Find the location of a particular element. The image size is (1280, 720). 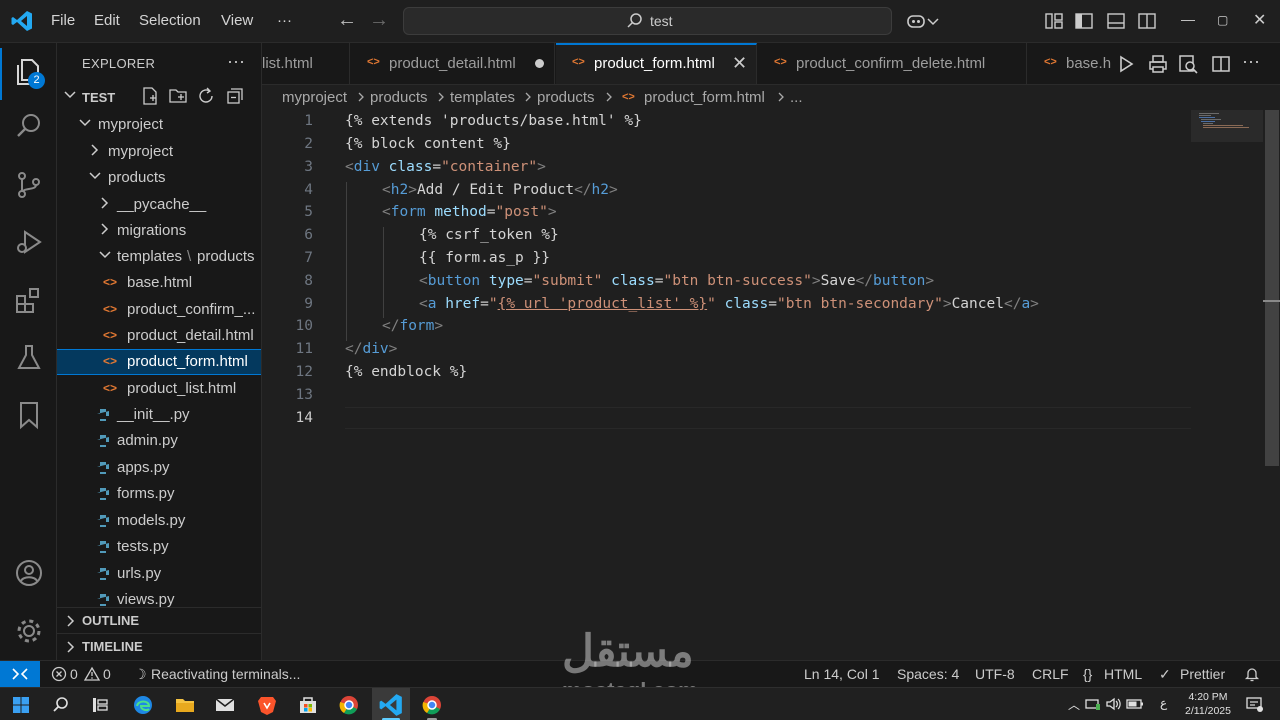

battery-icon is located at coordinates (1135, 704).